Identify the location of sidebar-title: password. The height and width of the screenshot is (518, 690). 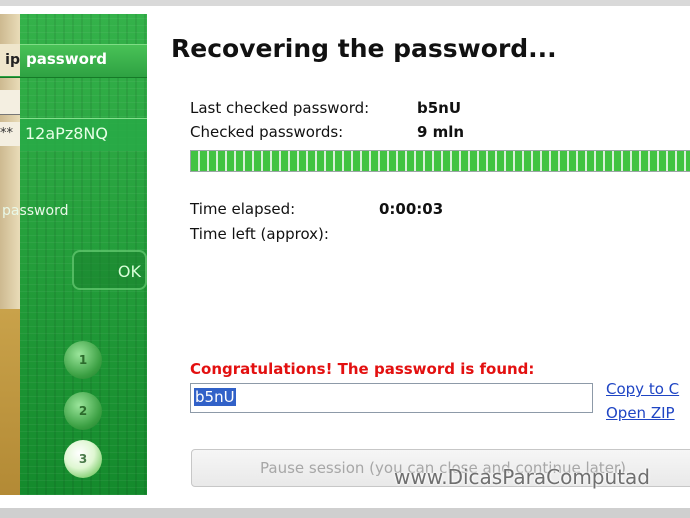
(67, 59).